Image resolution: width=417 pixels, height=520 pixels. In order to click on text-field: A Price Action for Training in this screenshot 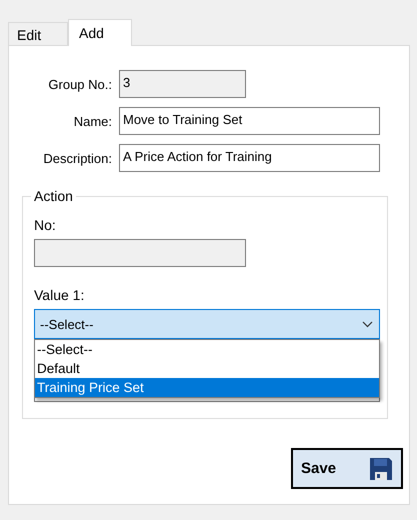, I will do `click(249, 158)`.